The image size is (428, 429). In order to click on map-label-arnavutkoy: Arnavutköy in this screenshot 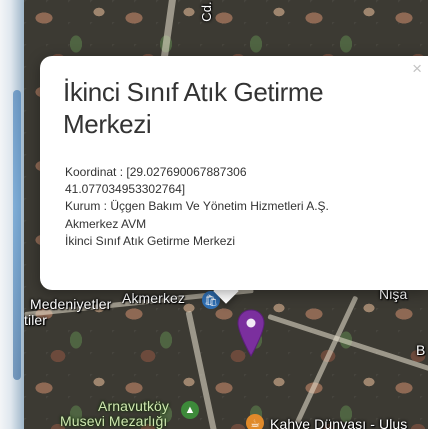, I will do `click(134, 406)`.